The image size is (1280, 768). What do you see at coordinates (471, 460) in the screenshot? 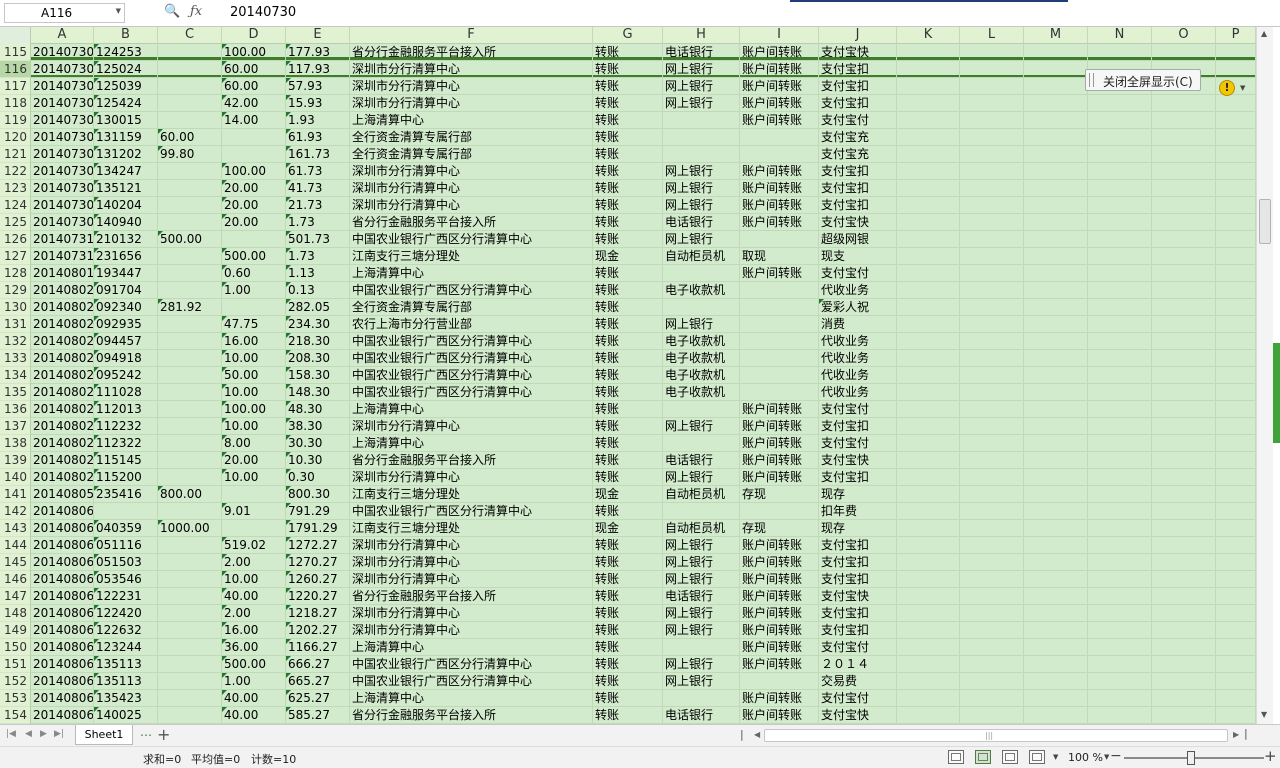
I see `cell-f-139: 省分行金融服务平台接入所` at bounding box center [471, 460].